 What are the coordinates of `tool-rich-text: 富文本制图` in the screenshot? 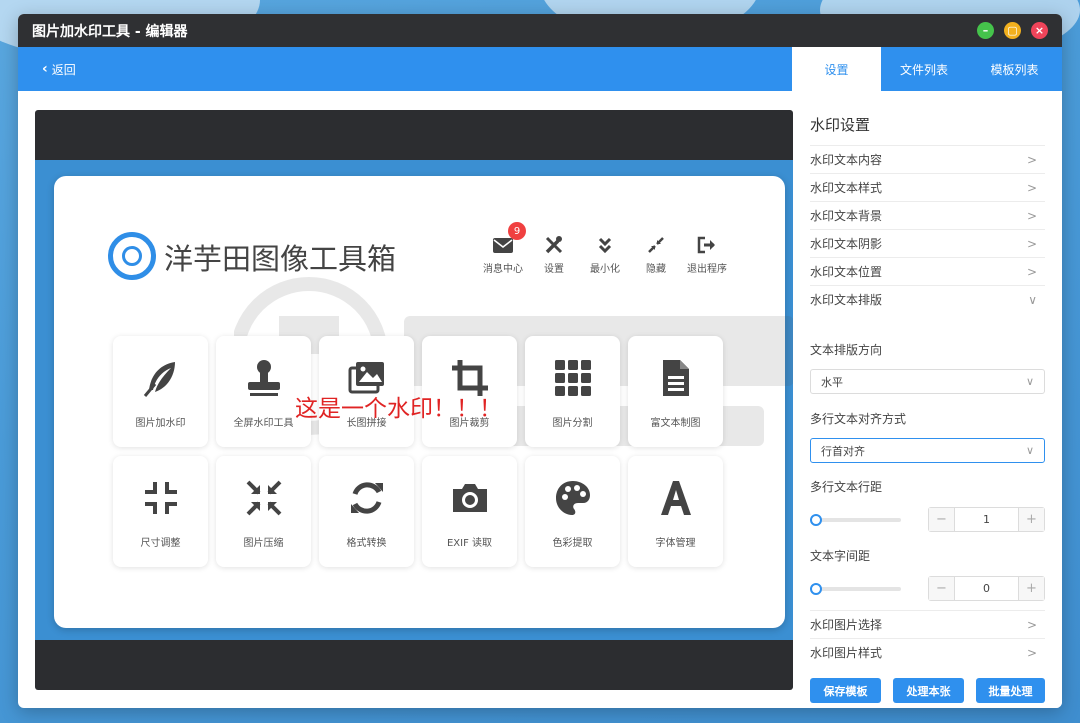 It's located at (675, 391).